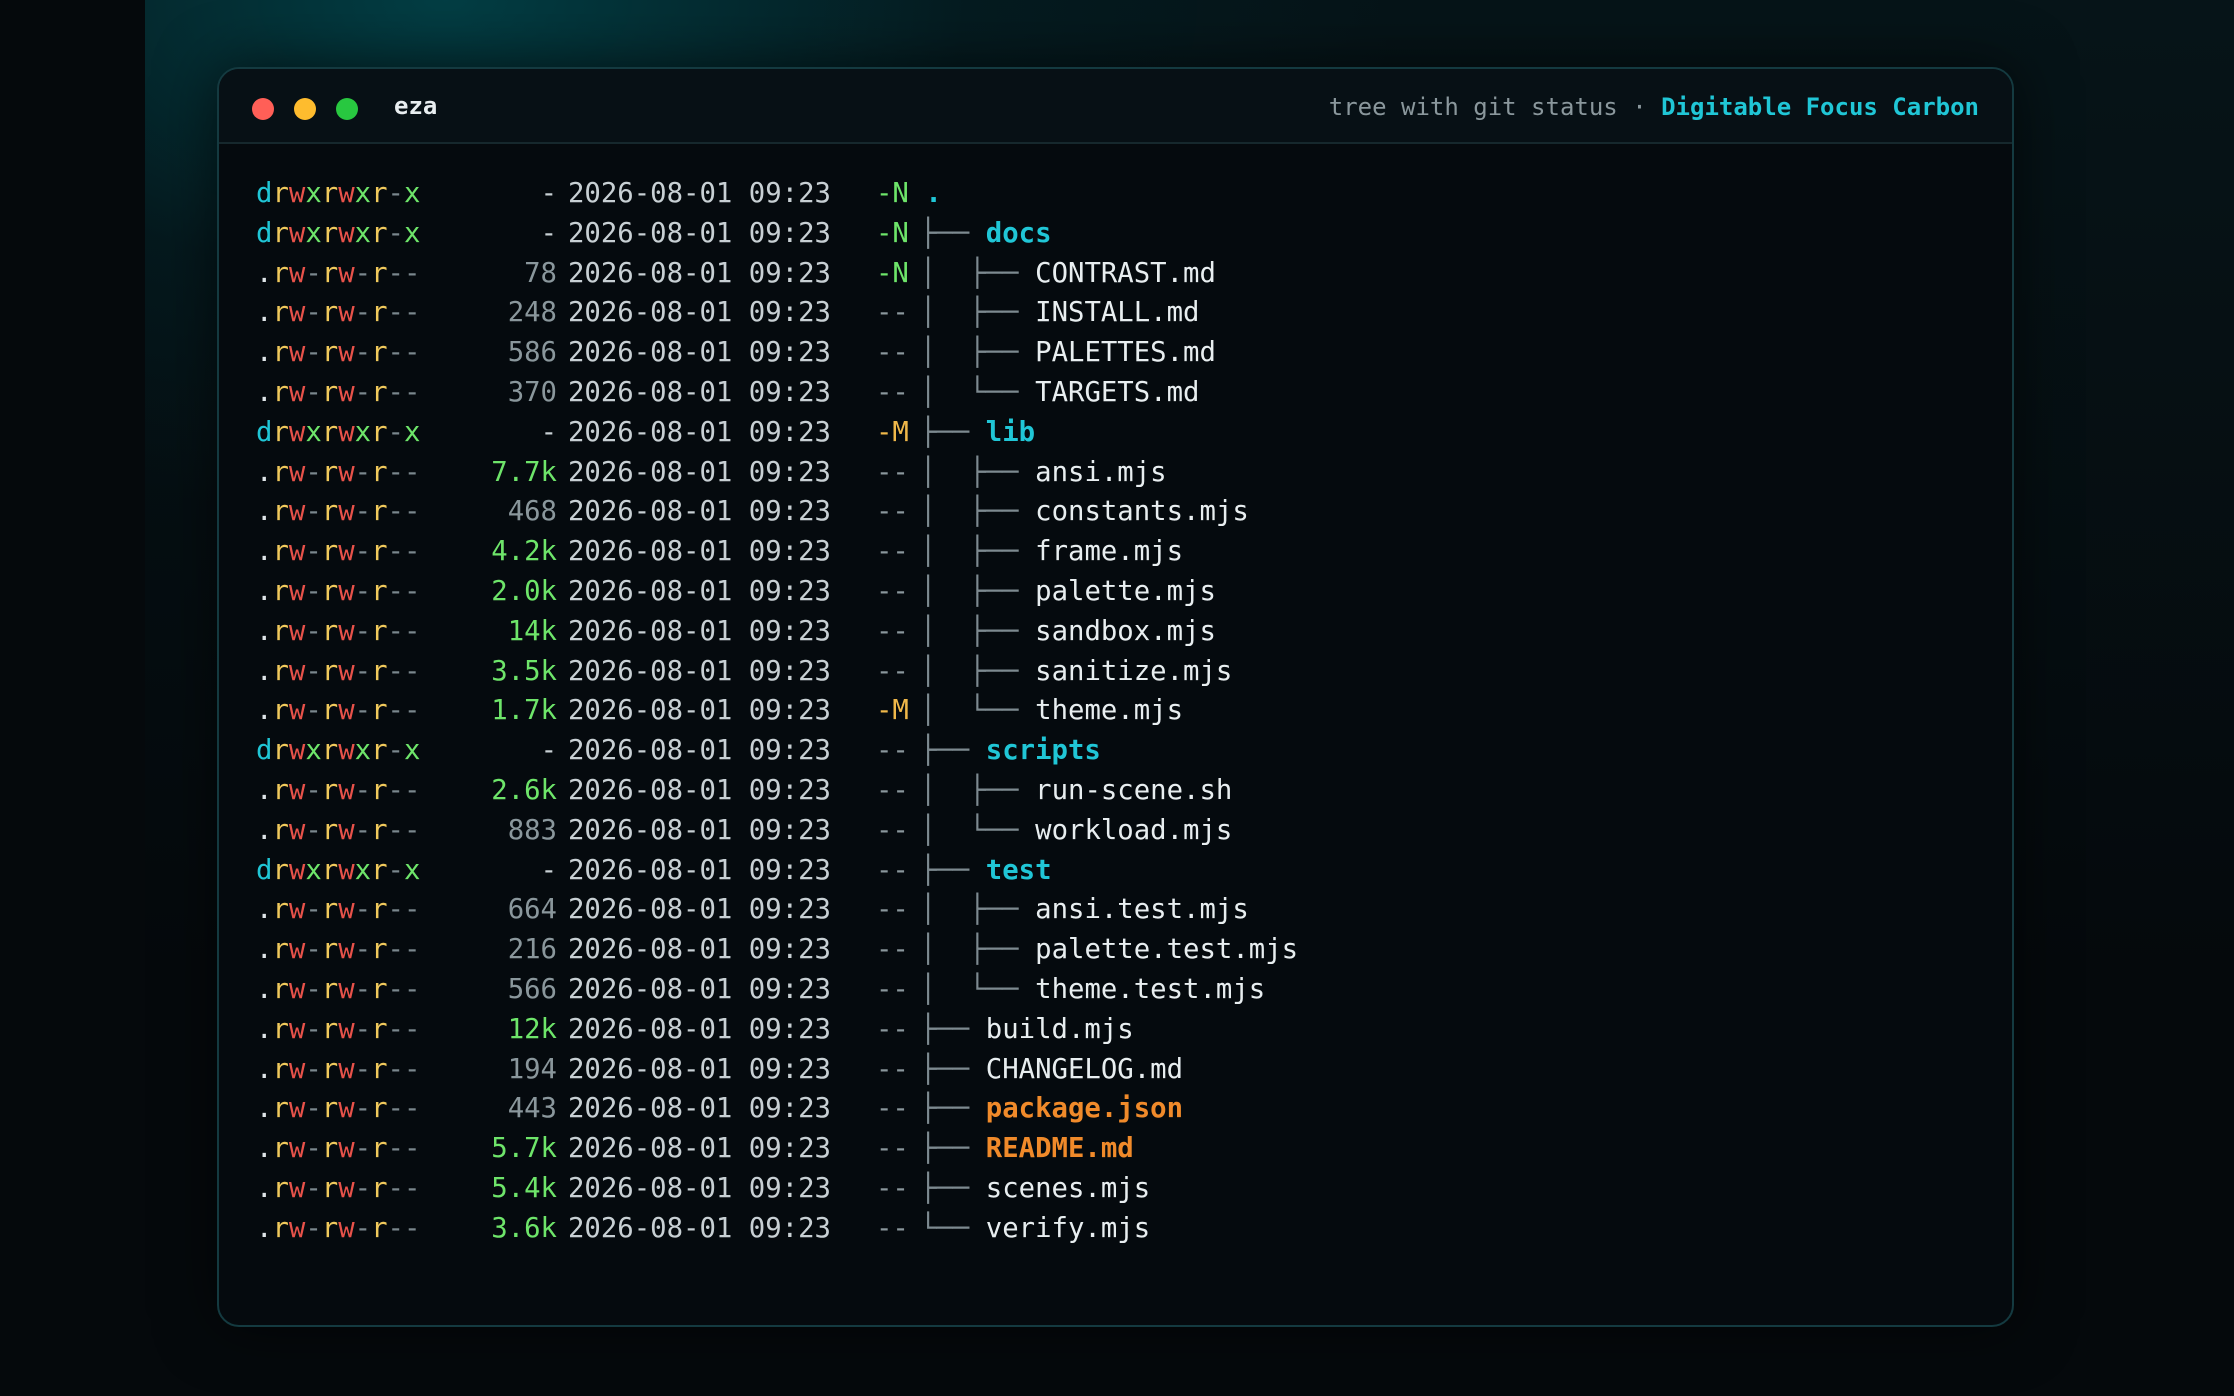 The width and height of the screenshot is (2234, 1396). I want to click on file-name: sandbox.mjs, so click(1125, 632).